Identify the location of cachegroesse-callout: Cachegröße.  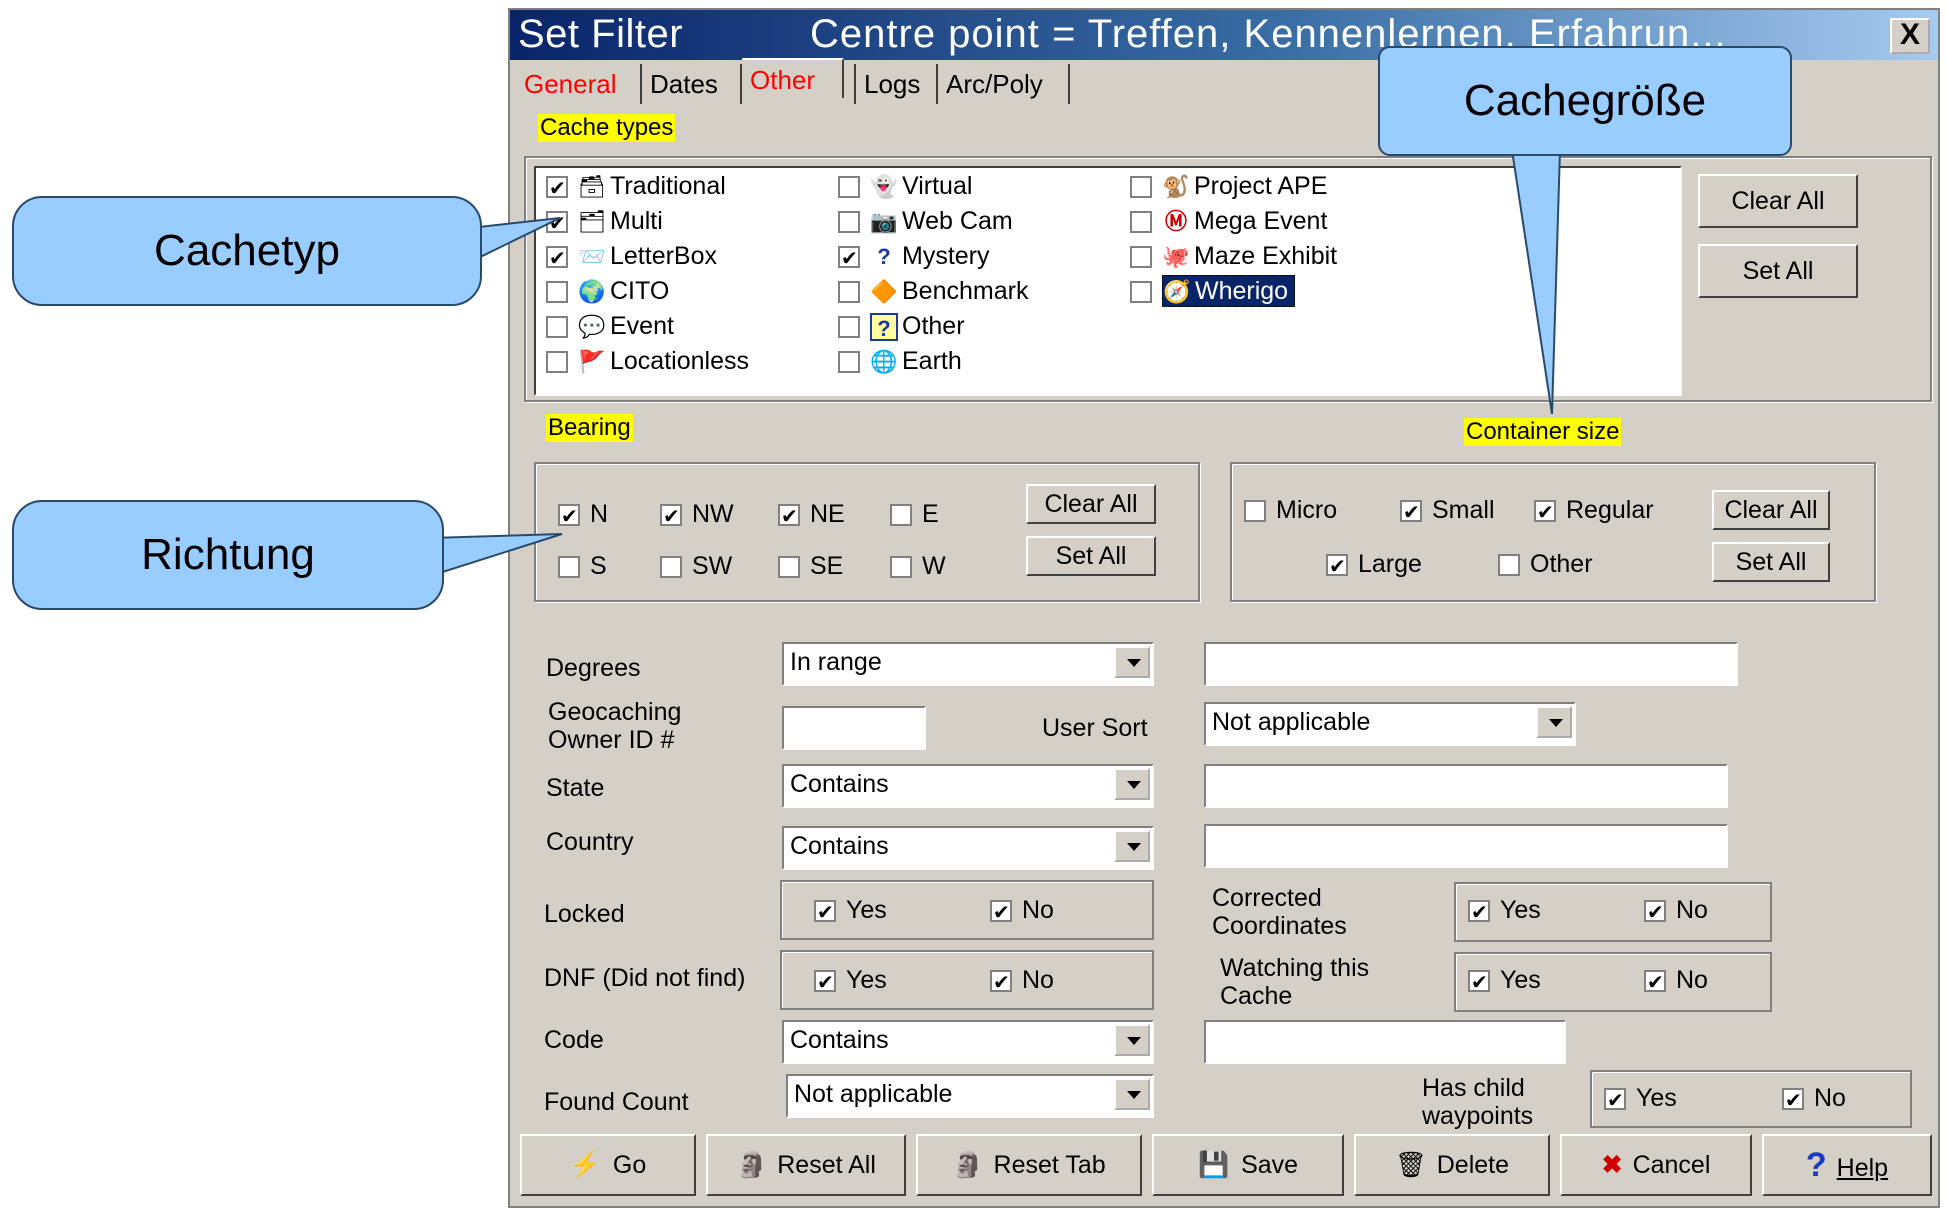
(1585, 101).